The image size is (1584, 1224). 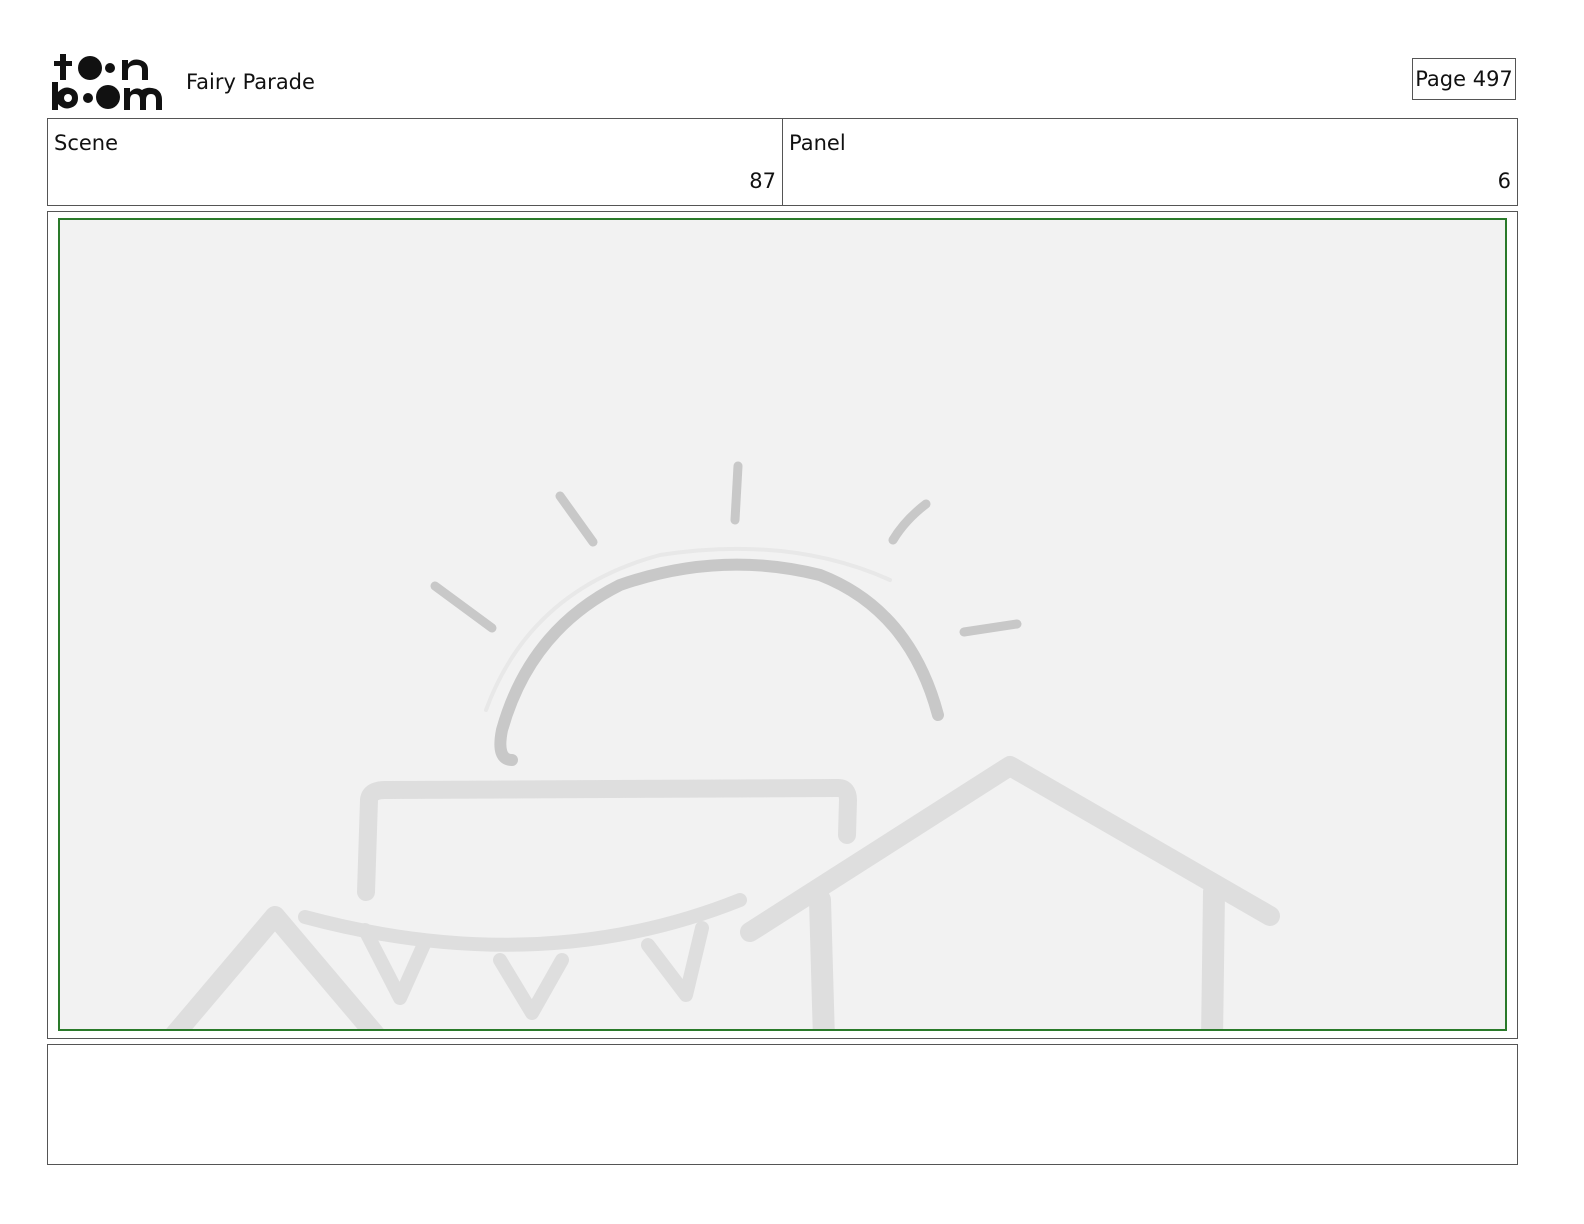 What do you see at coordinates (817, 143) in the screenshot?
I see `panel-label: Panel` at bounding box center [817, 143].